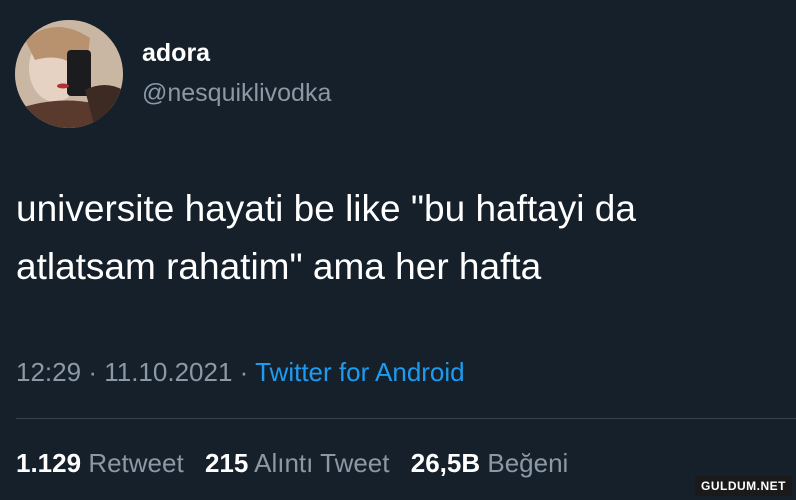 This screenshot has height=500, width=796. I want to click on likes-stat: 26,5B Beğeni, so click(490, 463).